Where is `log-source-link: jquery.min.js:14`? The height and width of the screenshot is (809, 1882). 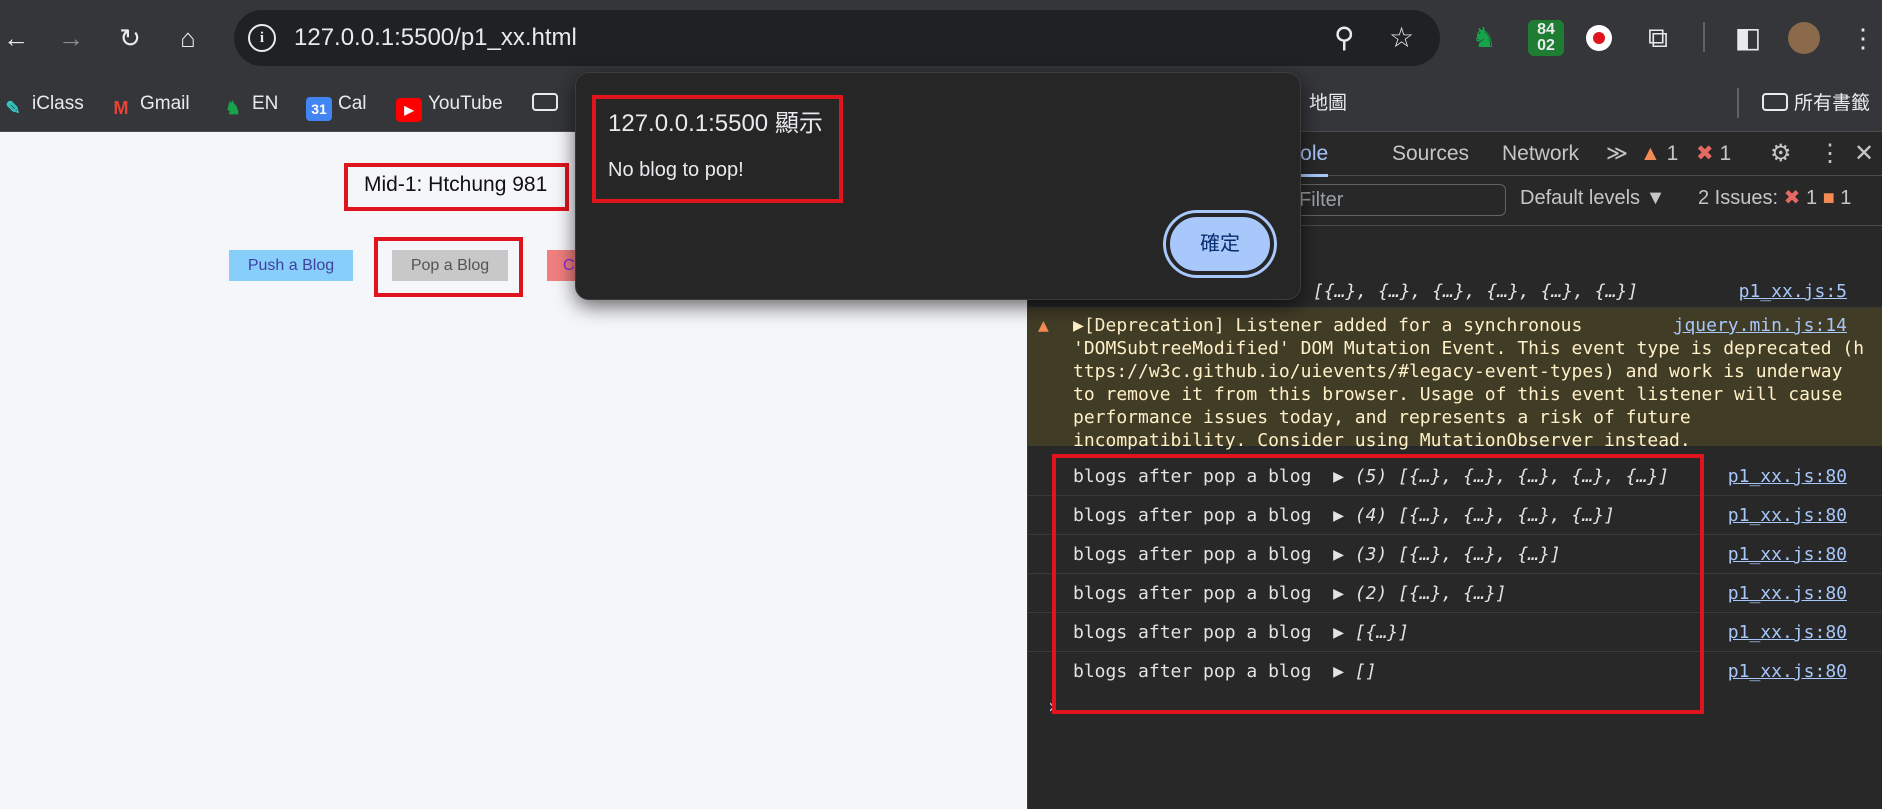 log-source-link: jquery.min.js:14 is located at coordinates (1760, 325).